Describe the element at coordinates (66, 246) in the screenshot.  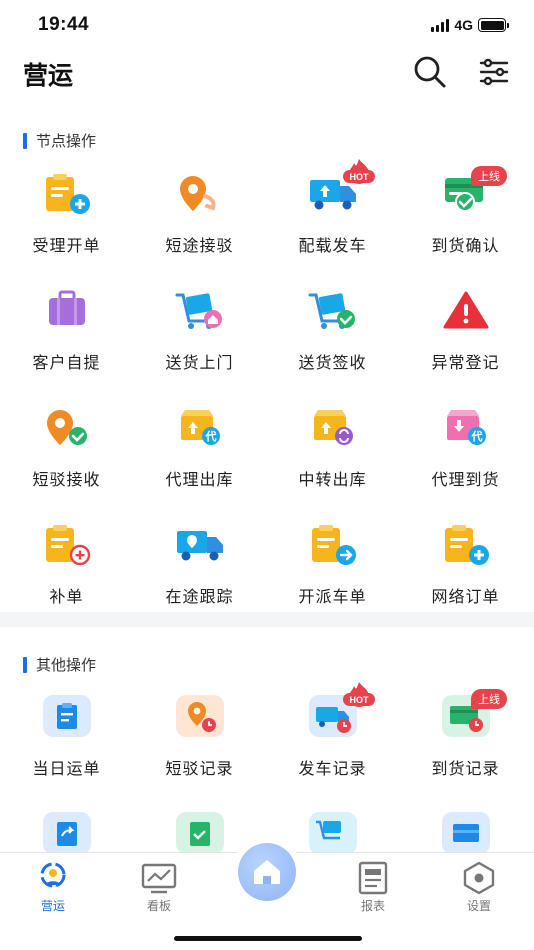
I see `action-label: 受理开单` at that location.